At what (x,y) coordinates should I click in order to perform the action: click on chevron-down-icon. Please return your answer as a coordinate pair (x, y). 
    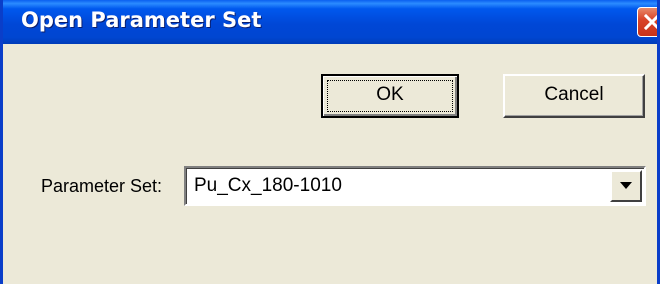
    Looking at the image, I should click on (626, 185).